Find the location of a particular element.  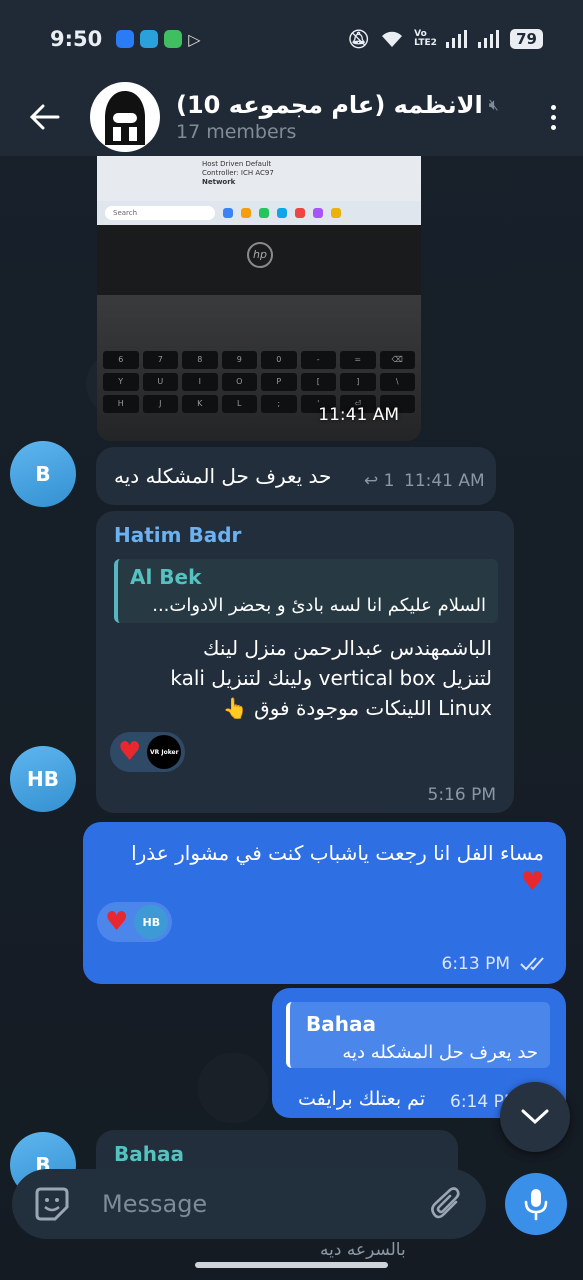

mute-icon: 🔕︎ is located at coordinates (359, 39).